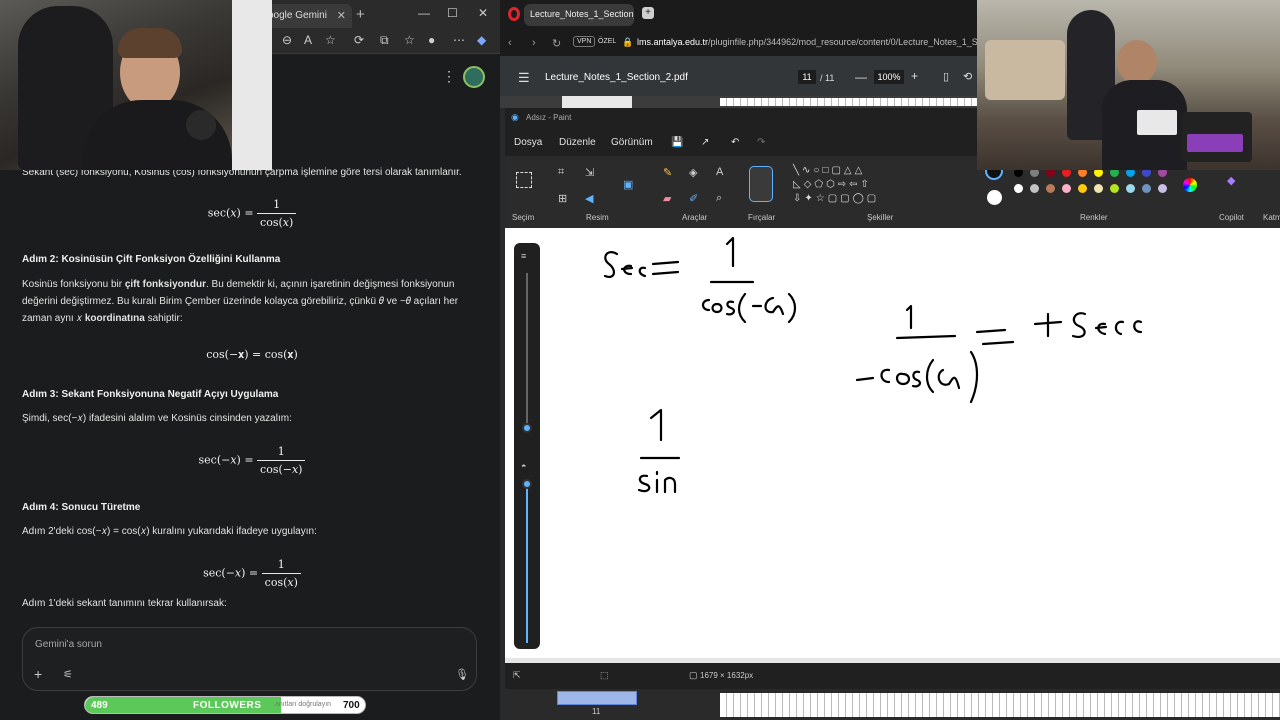  What do you see at coordinates (527, 484) in the screenshot?
I see `size-thumb` at bounding box center [527, 484].